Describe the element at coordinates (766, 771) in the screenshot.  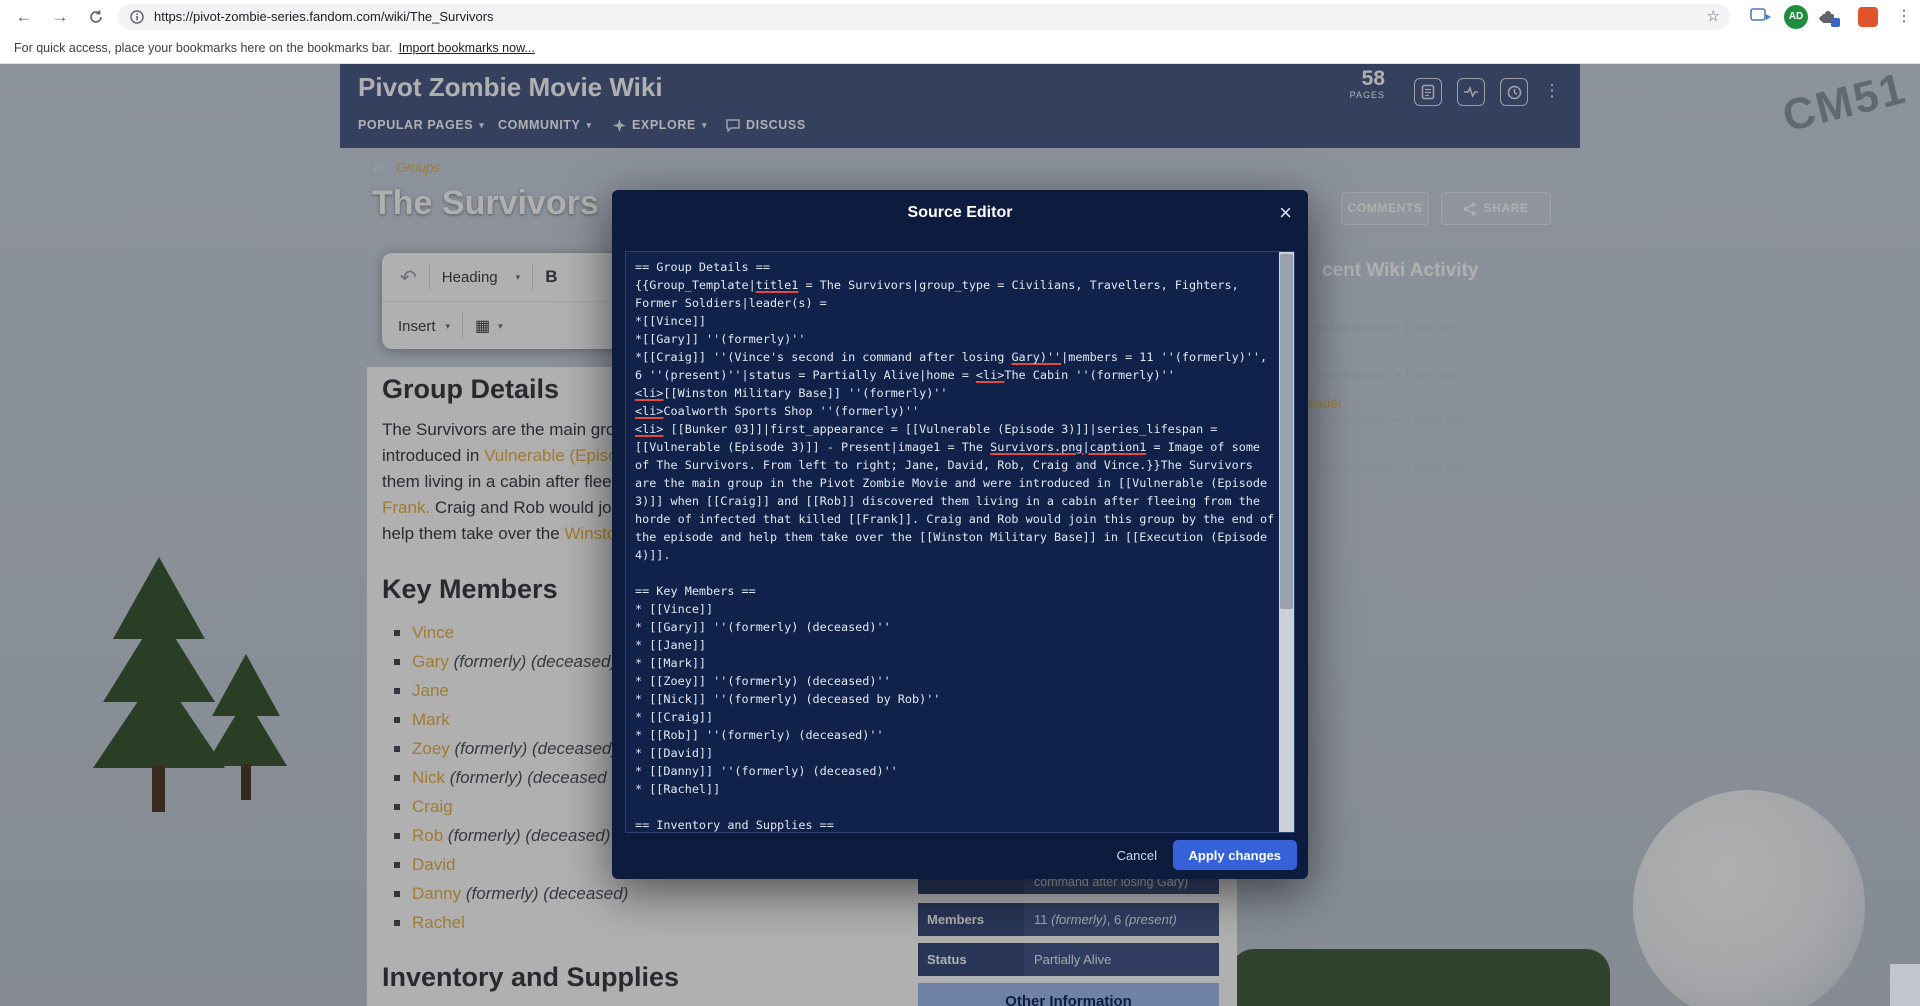
I see `source-line: * [[Danny]] ''(formerly) (deceased)''` at that location.